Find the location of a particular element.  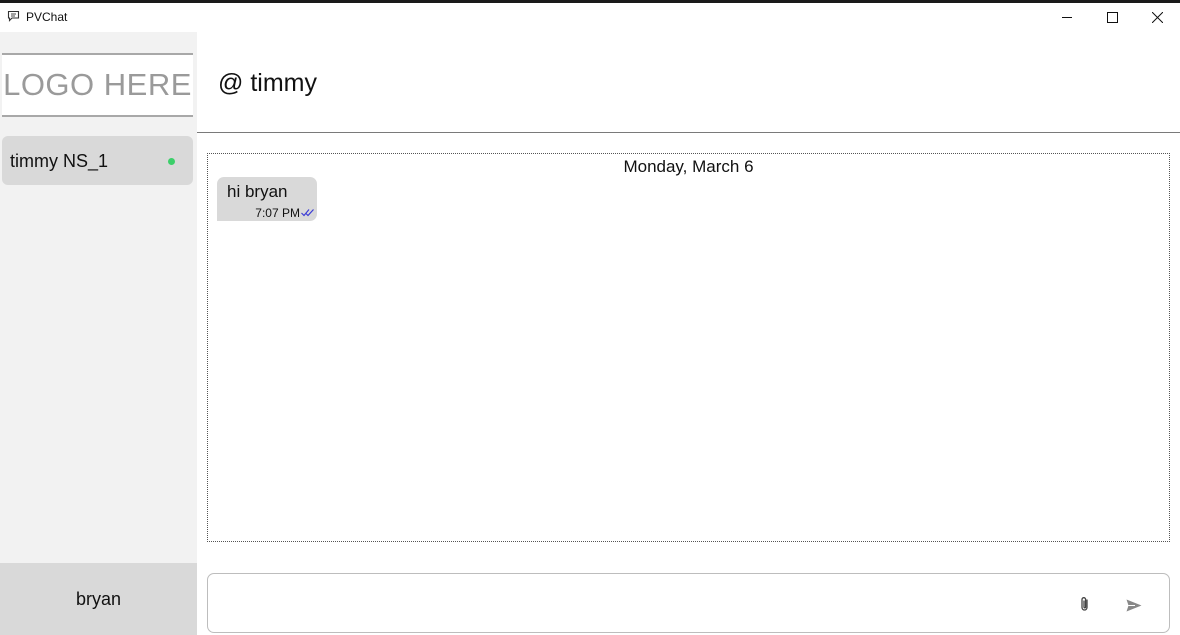

date-separator: Monday, March 6 is located at coordinates (688, 166).